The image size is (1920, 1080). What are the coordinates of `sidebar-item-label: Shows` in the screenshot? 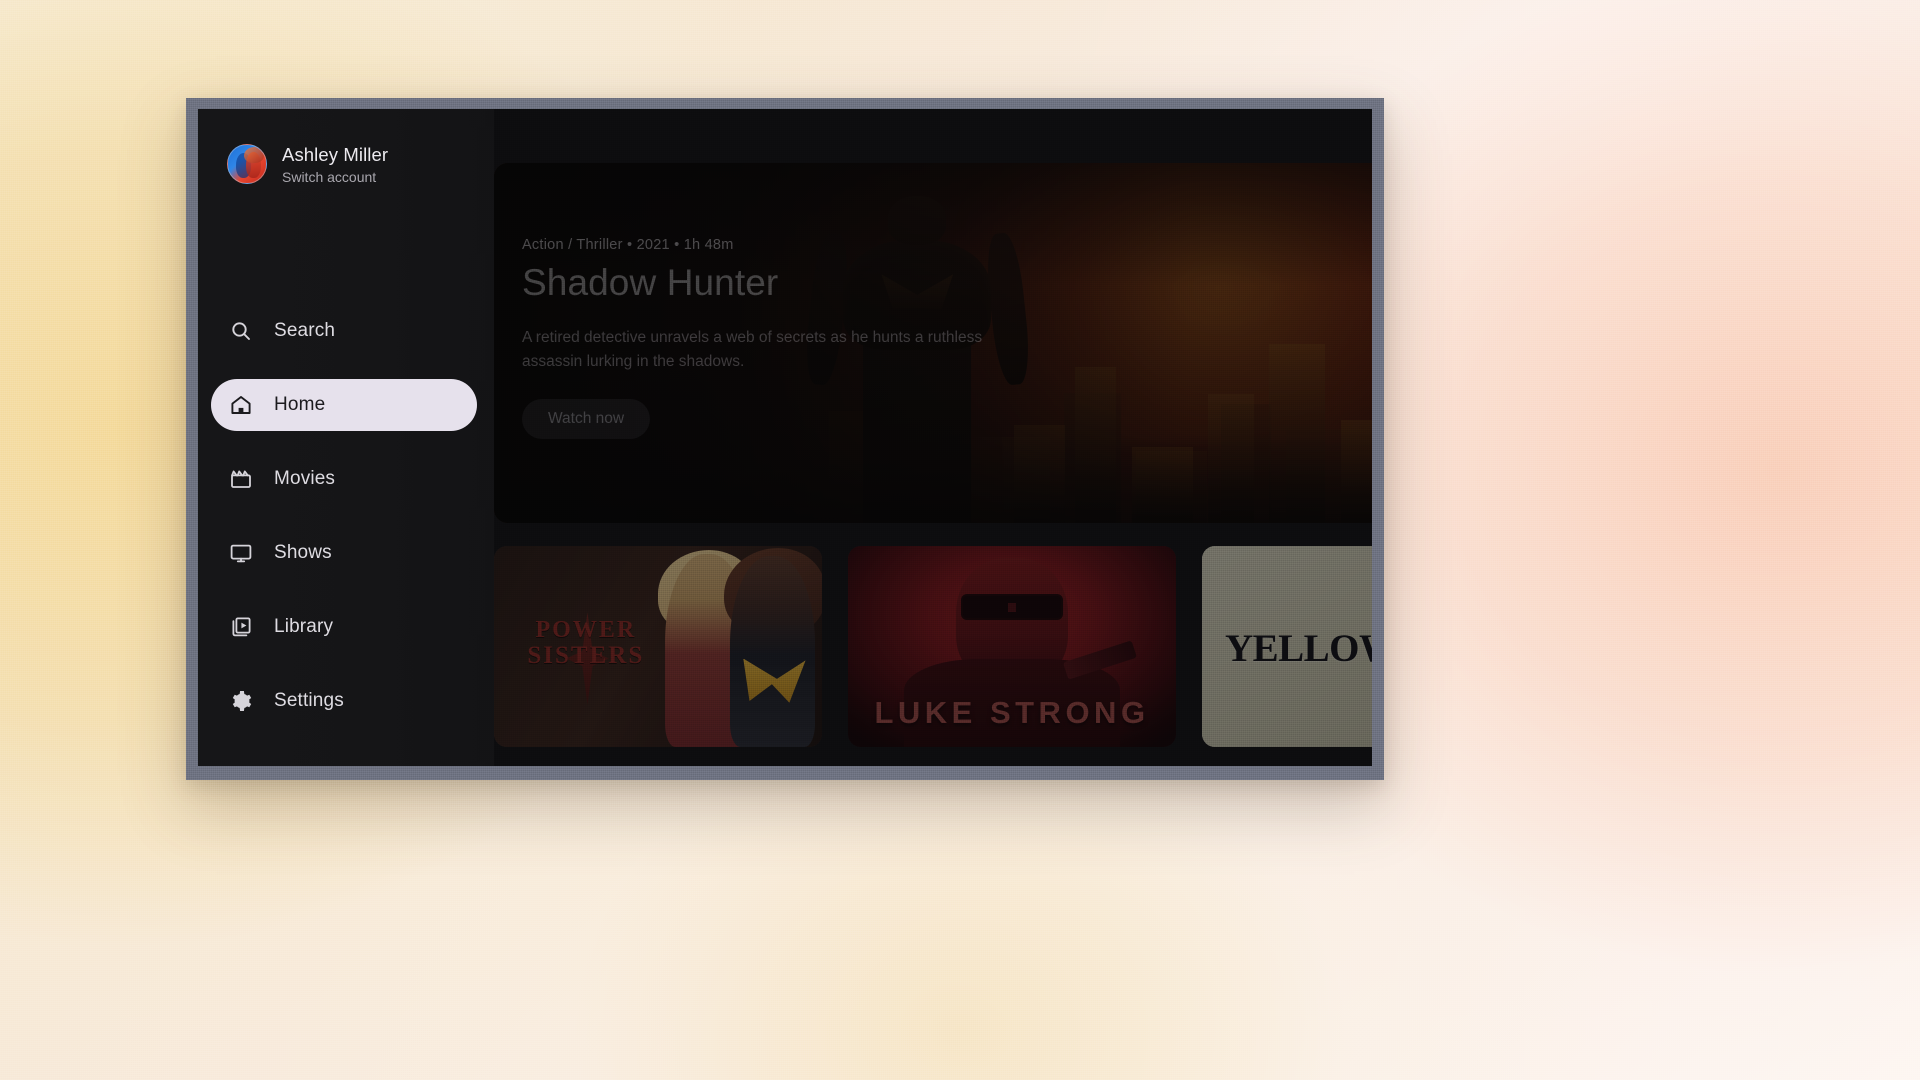 It's located at (303, 552).